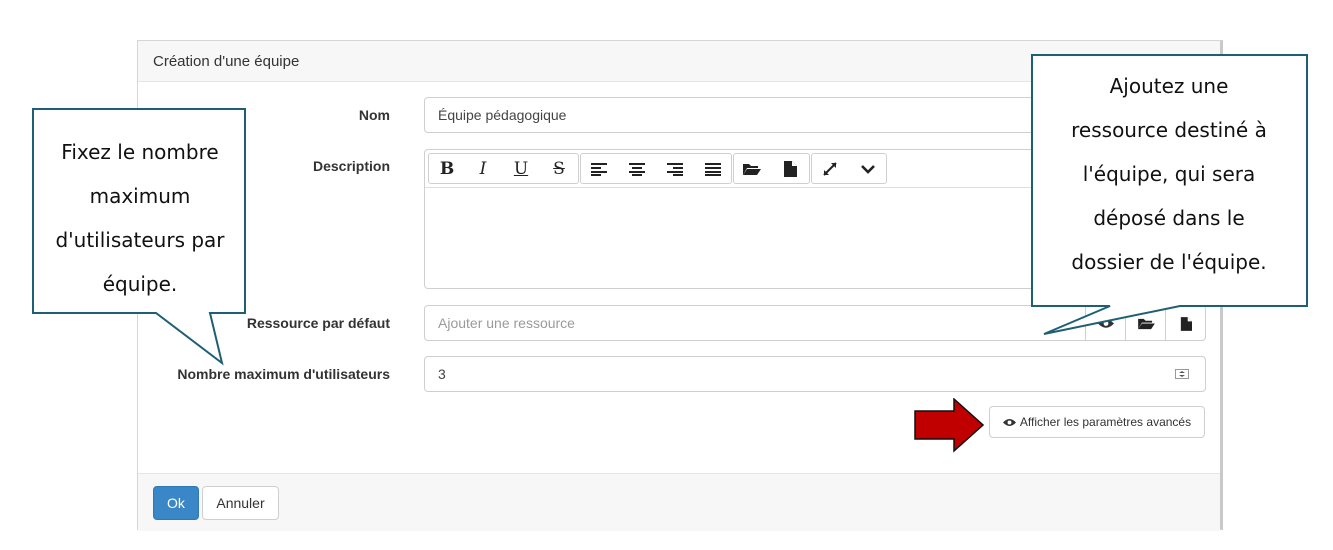 This screenshot has height=550, width=1333. I want to click on show-advanced-label: Afficher les paramètres avancés, so click(1105, 422).